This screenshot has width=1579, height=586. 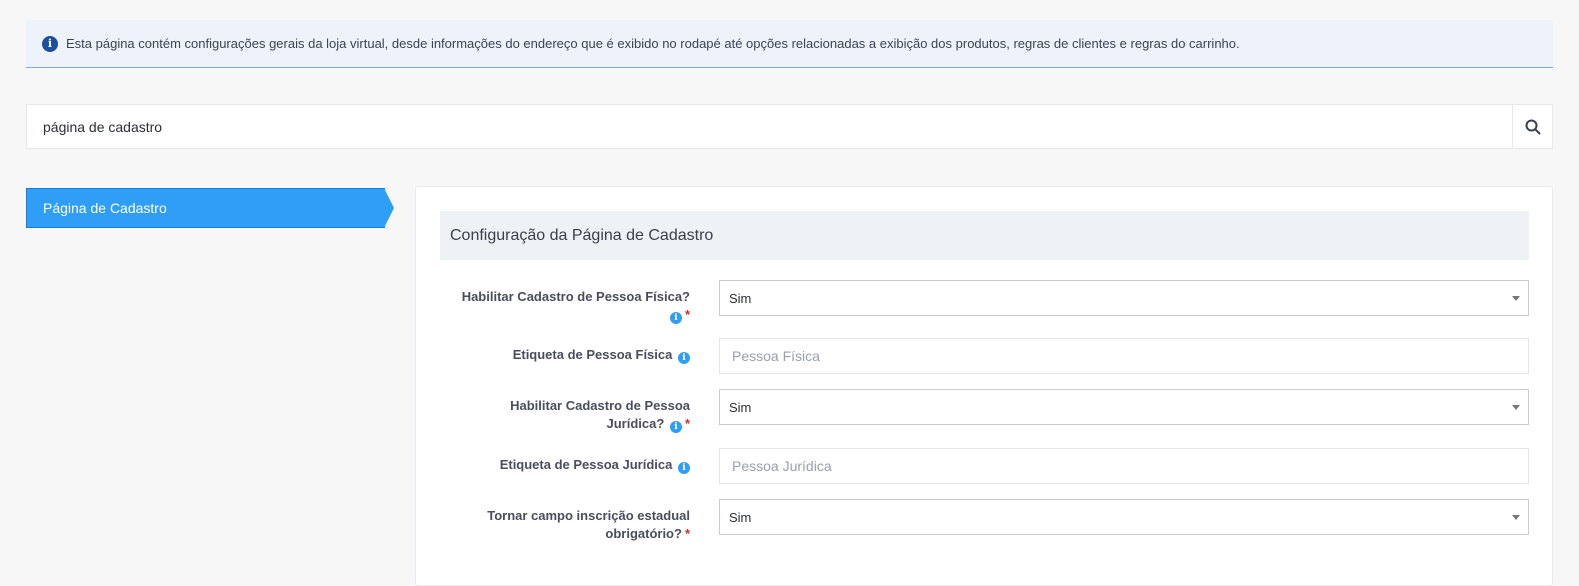 I want to click on input-placeholder: Pessoa Física, so click(x=776, y=356).